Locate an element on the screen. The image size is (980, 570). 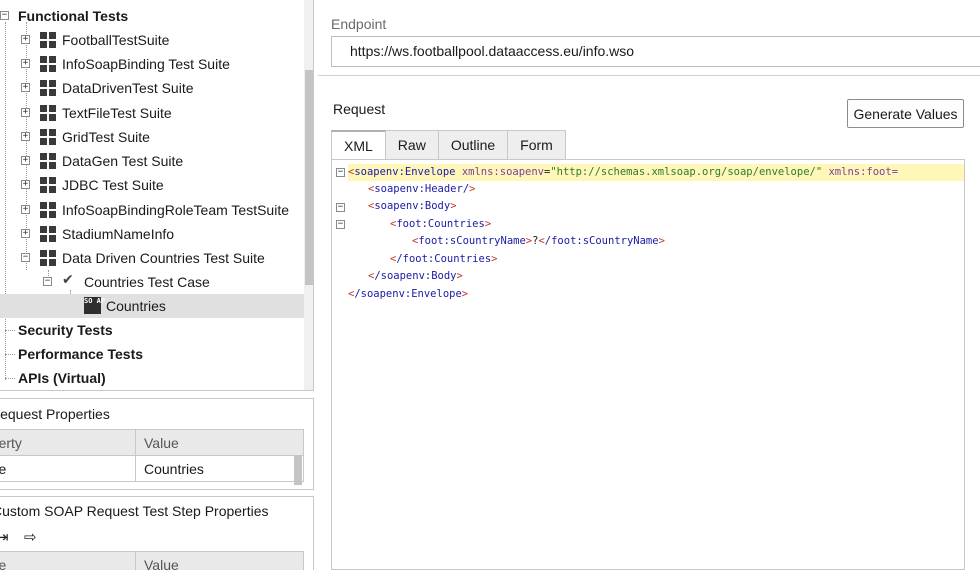
generate-values-button: Generate Values is located at coordinates (905, 113).